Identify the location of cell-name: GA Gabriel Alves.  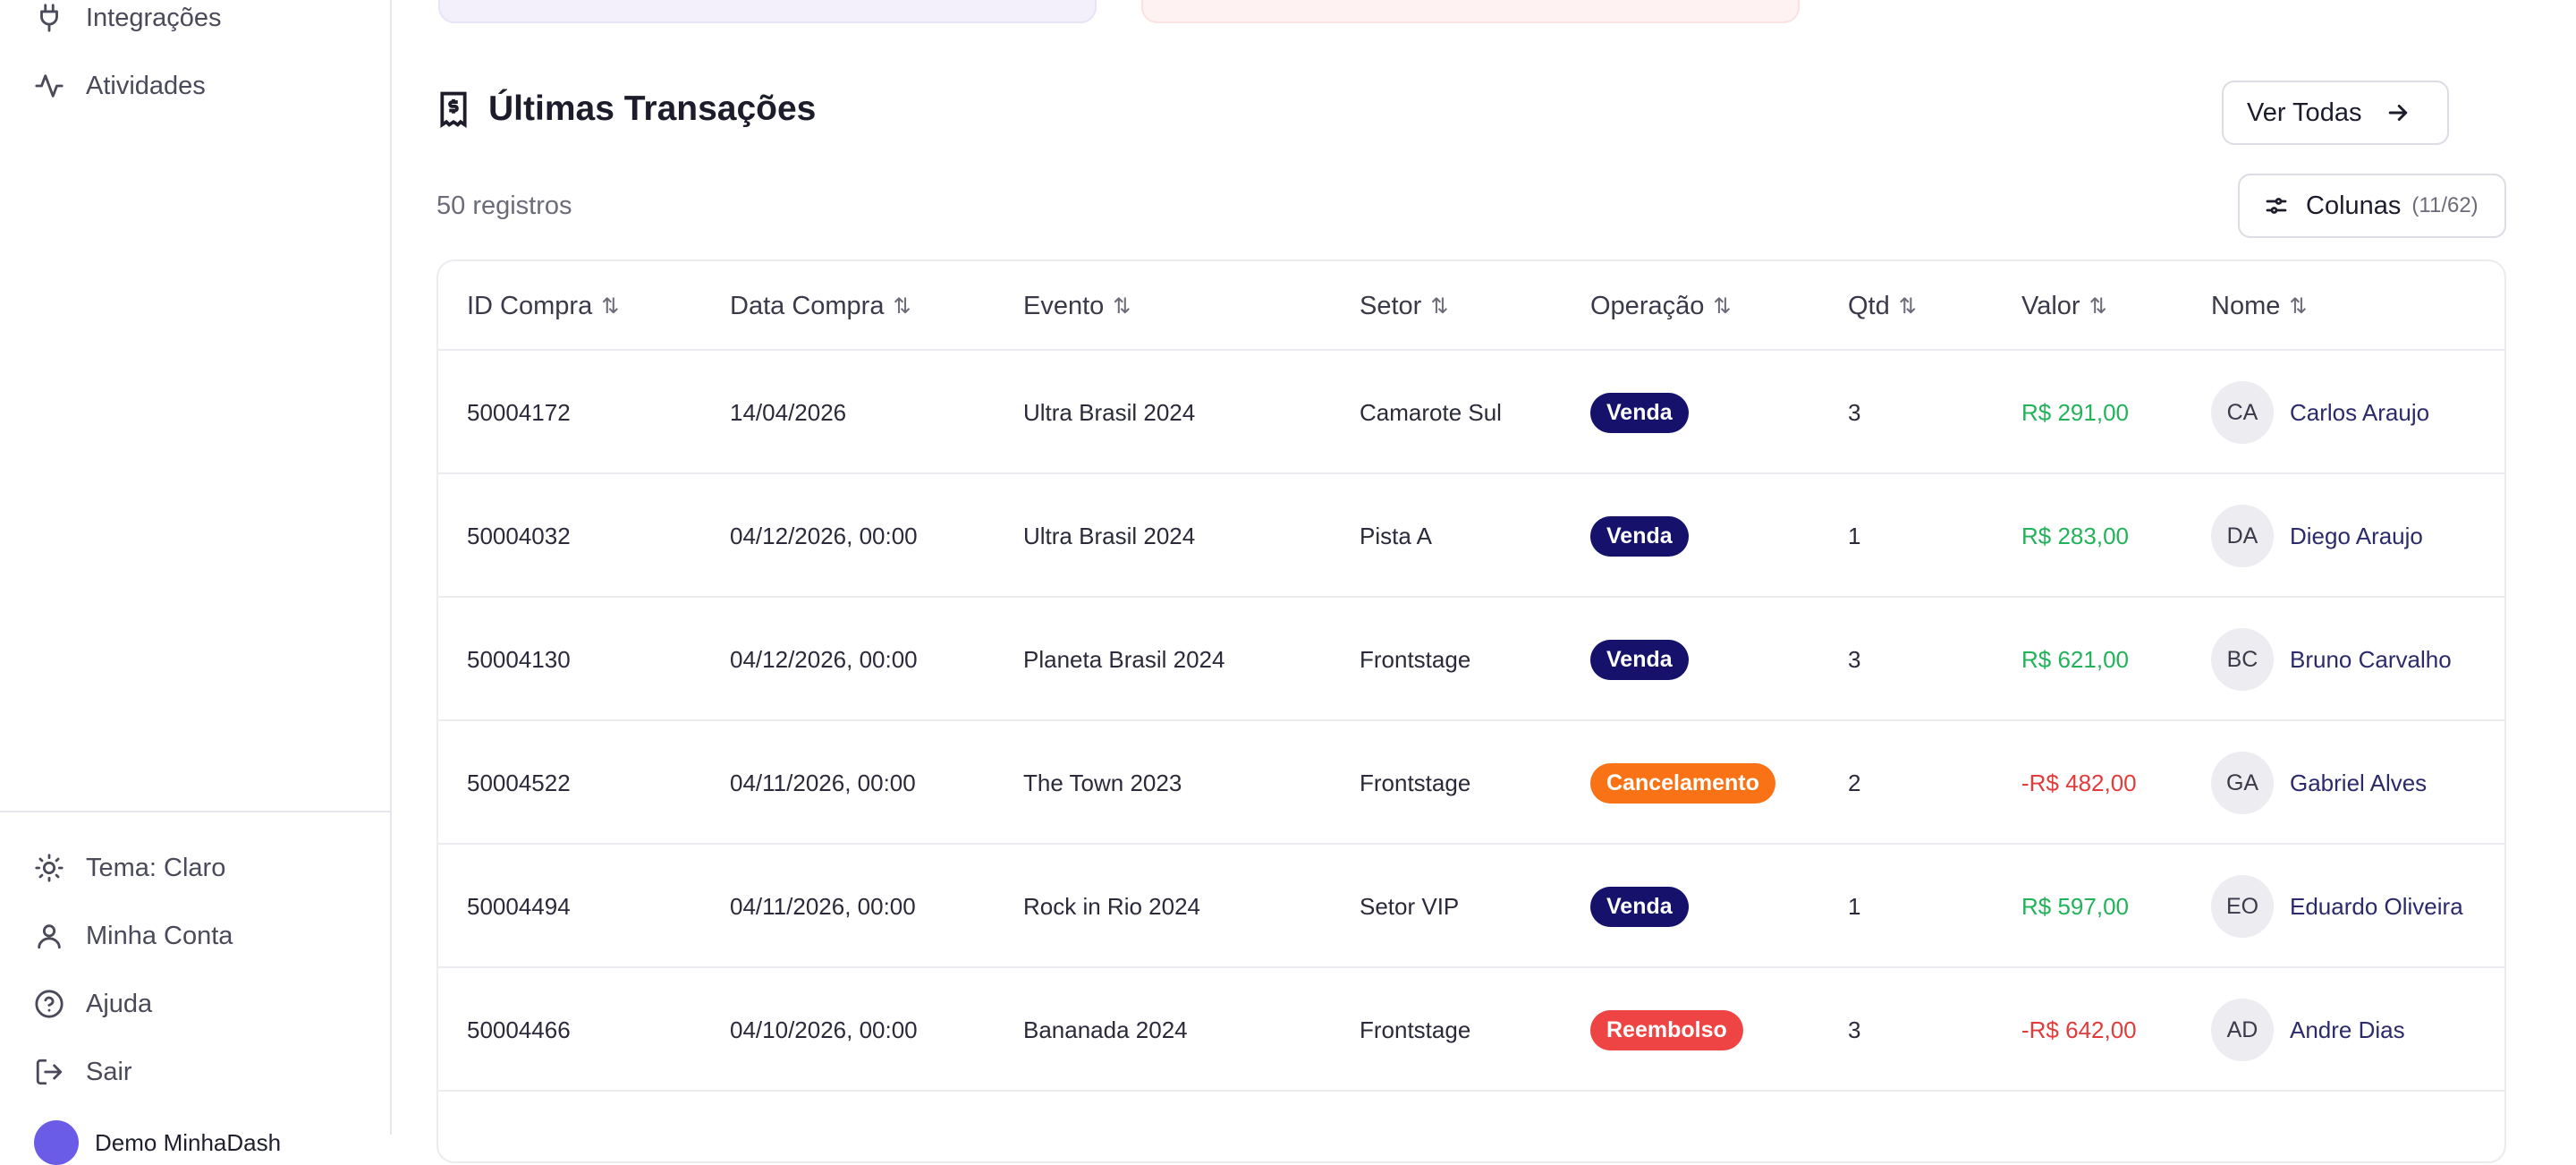
(2319, 783).